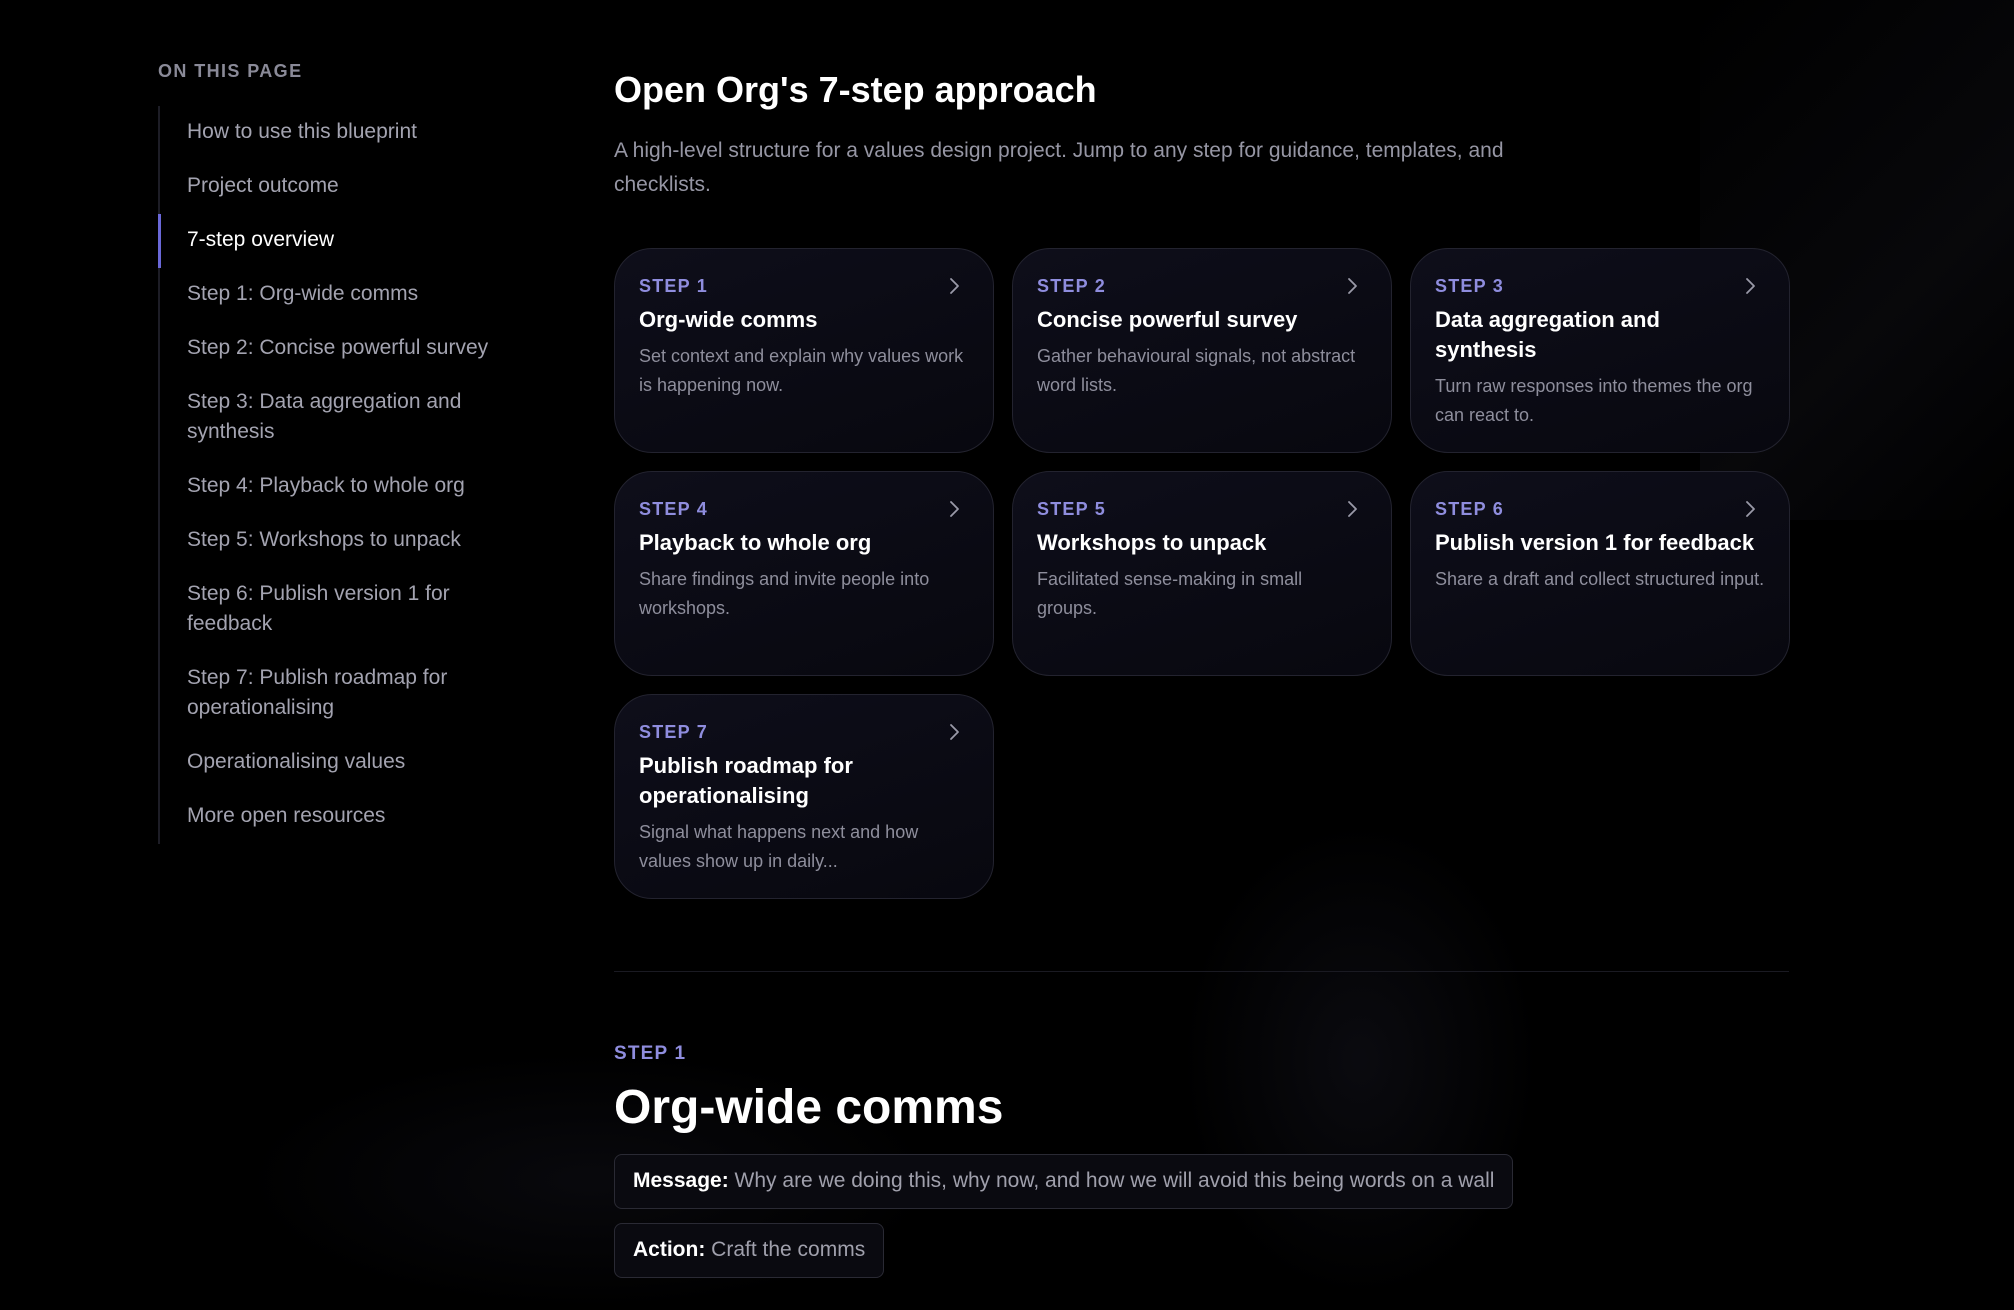  What do you see at coordinates (348, 133) in the screenshot?
I see `toc-item-how-to-use: How to use this blueprint` at bounding box center [348, 133].